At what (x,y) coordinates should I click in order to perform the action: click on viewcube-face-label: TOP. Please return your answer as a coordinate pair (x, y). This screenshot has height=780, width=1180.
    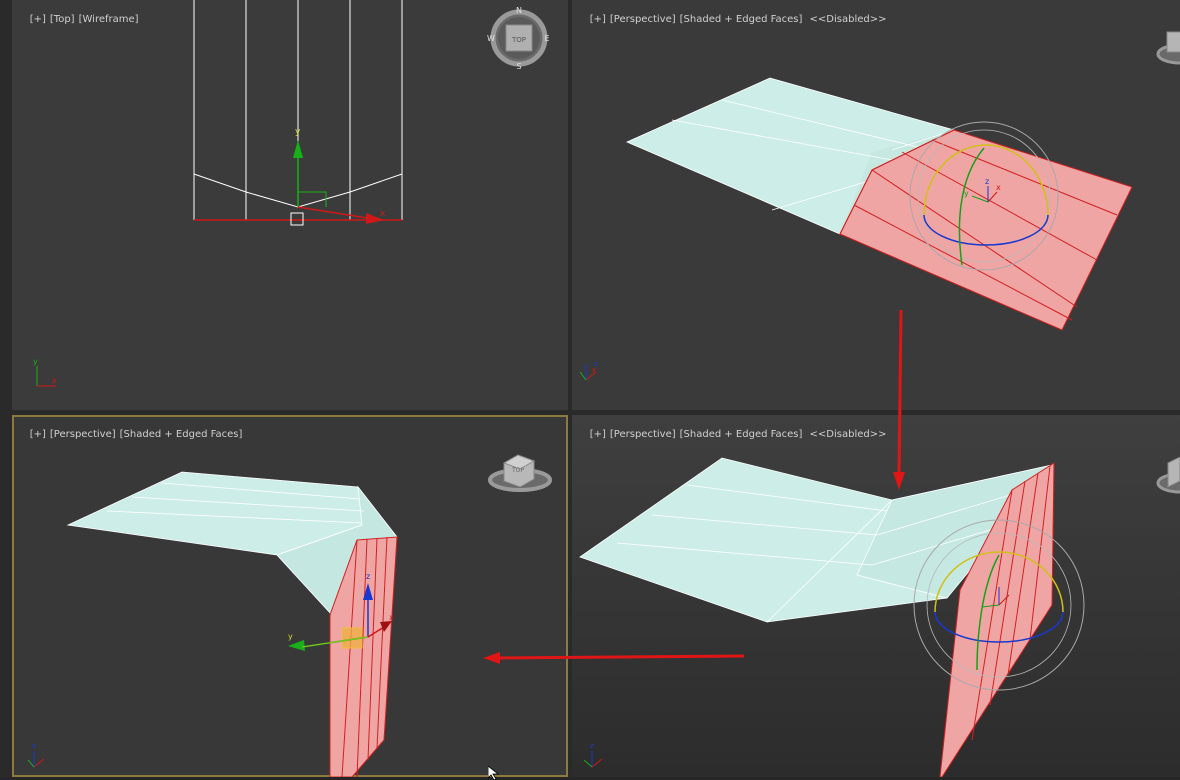
    Looking at the image, I should click on (518, 40).